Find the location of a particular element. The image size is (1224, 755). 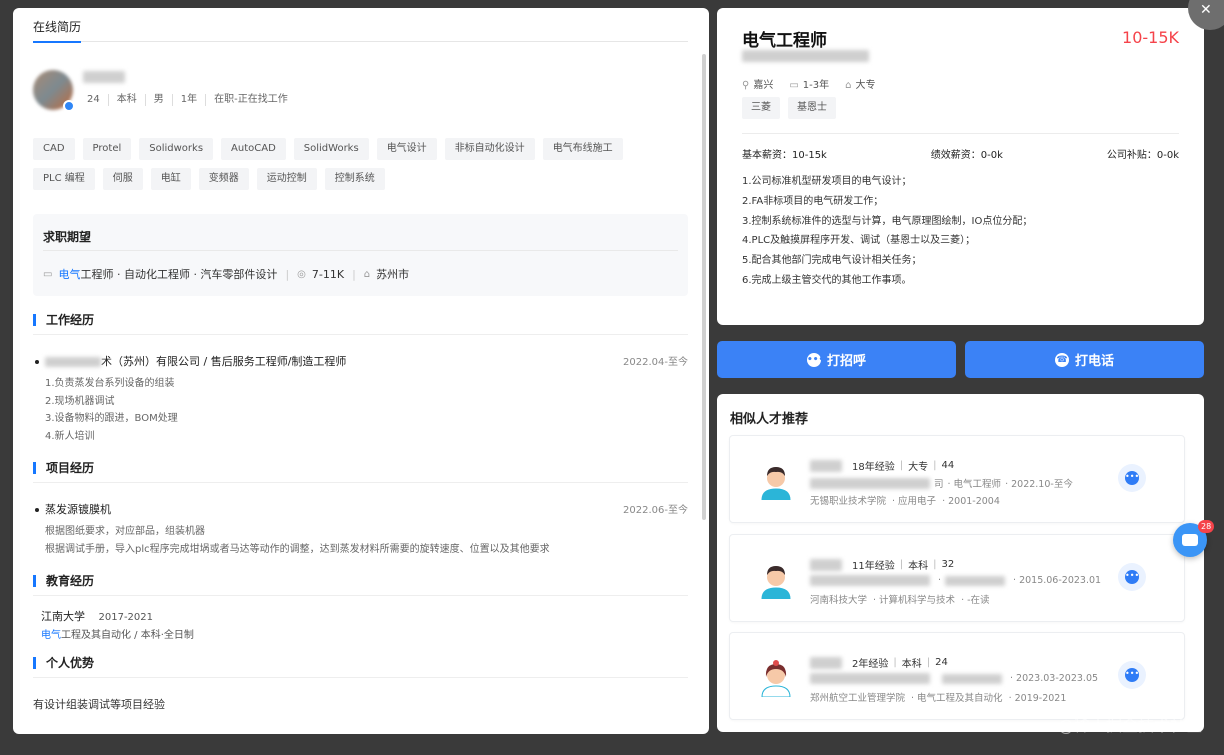

candidate-experience: 2年经验 is located at coordinates (870, 664).